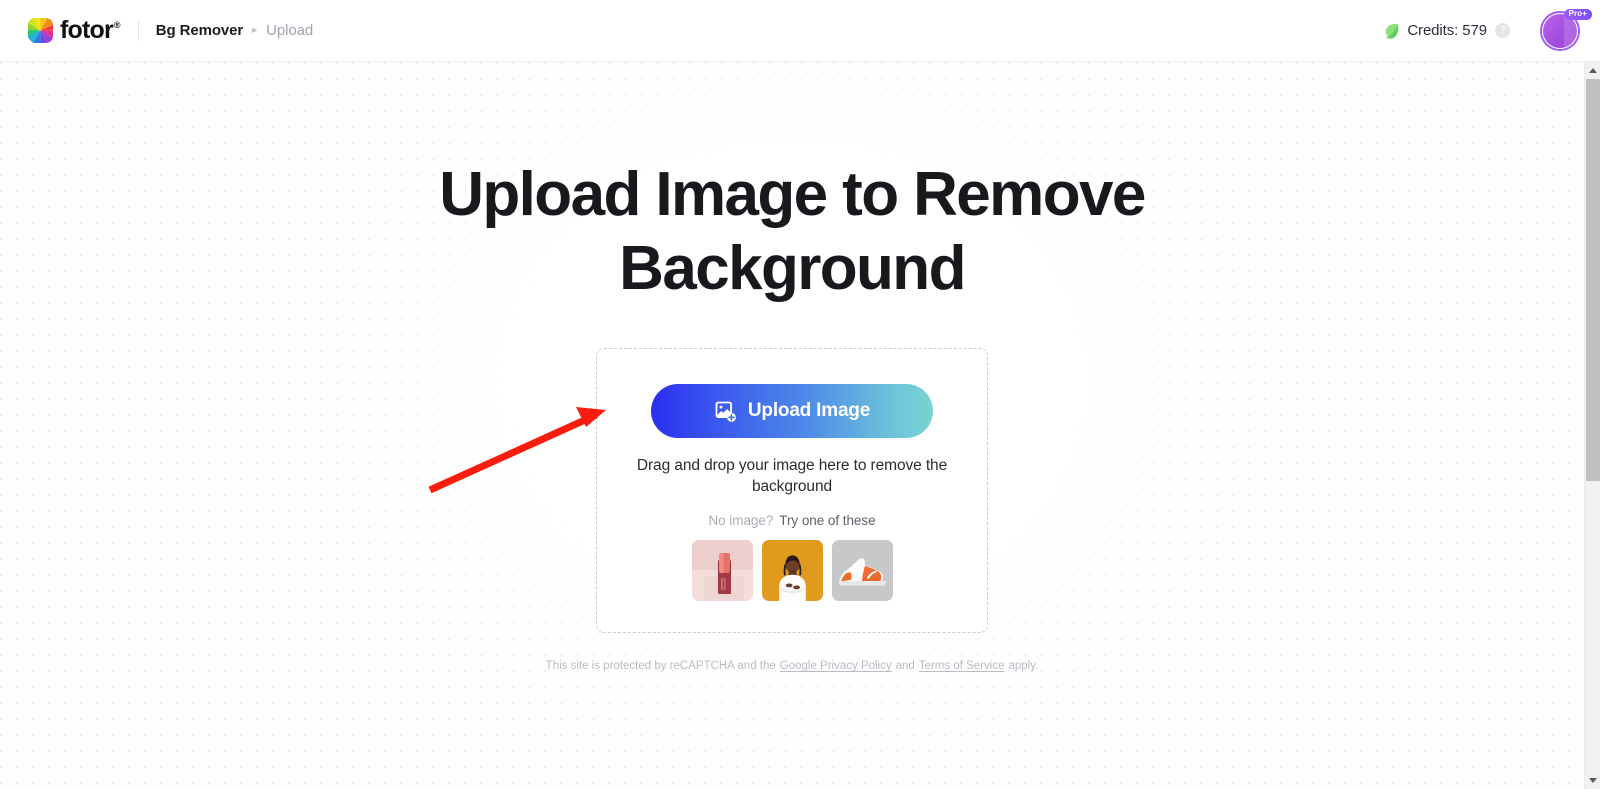  What do you see at coordinates (827, 520) in the screenshot?
I see `samples-prompt-cta: Try one of these` at bounding box center [827, 520].